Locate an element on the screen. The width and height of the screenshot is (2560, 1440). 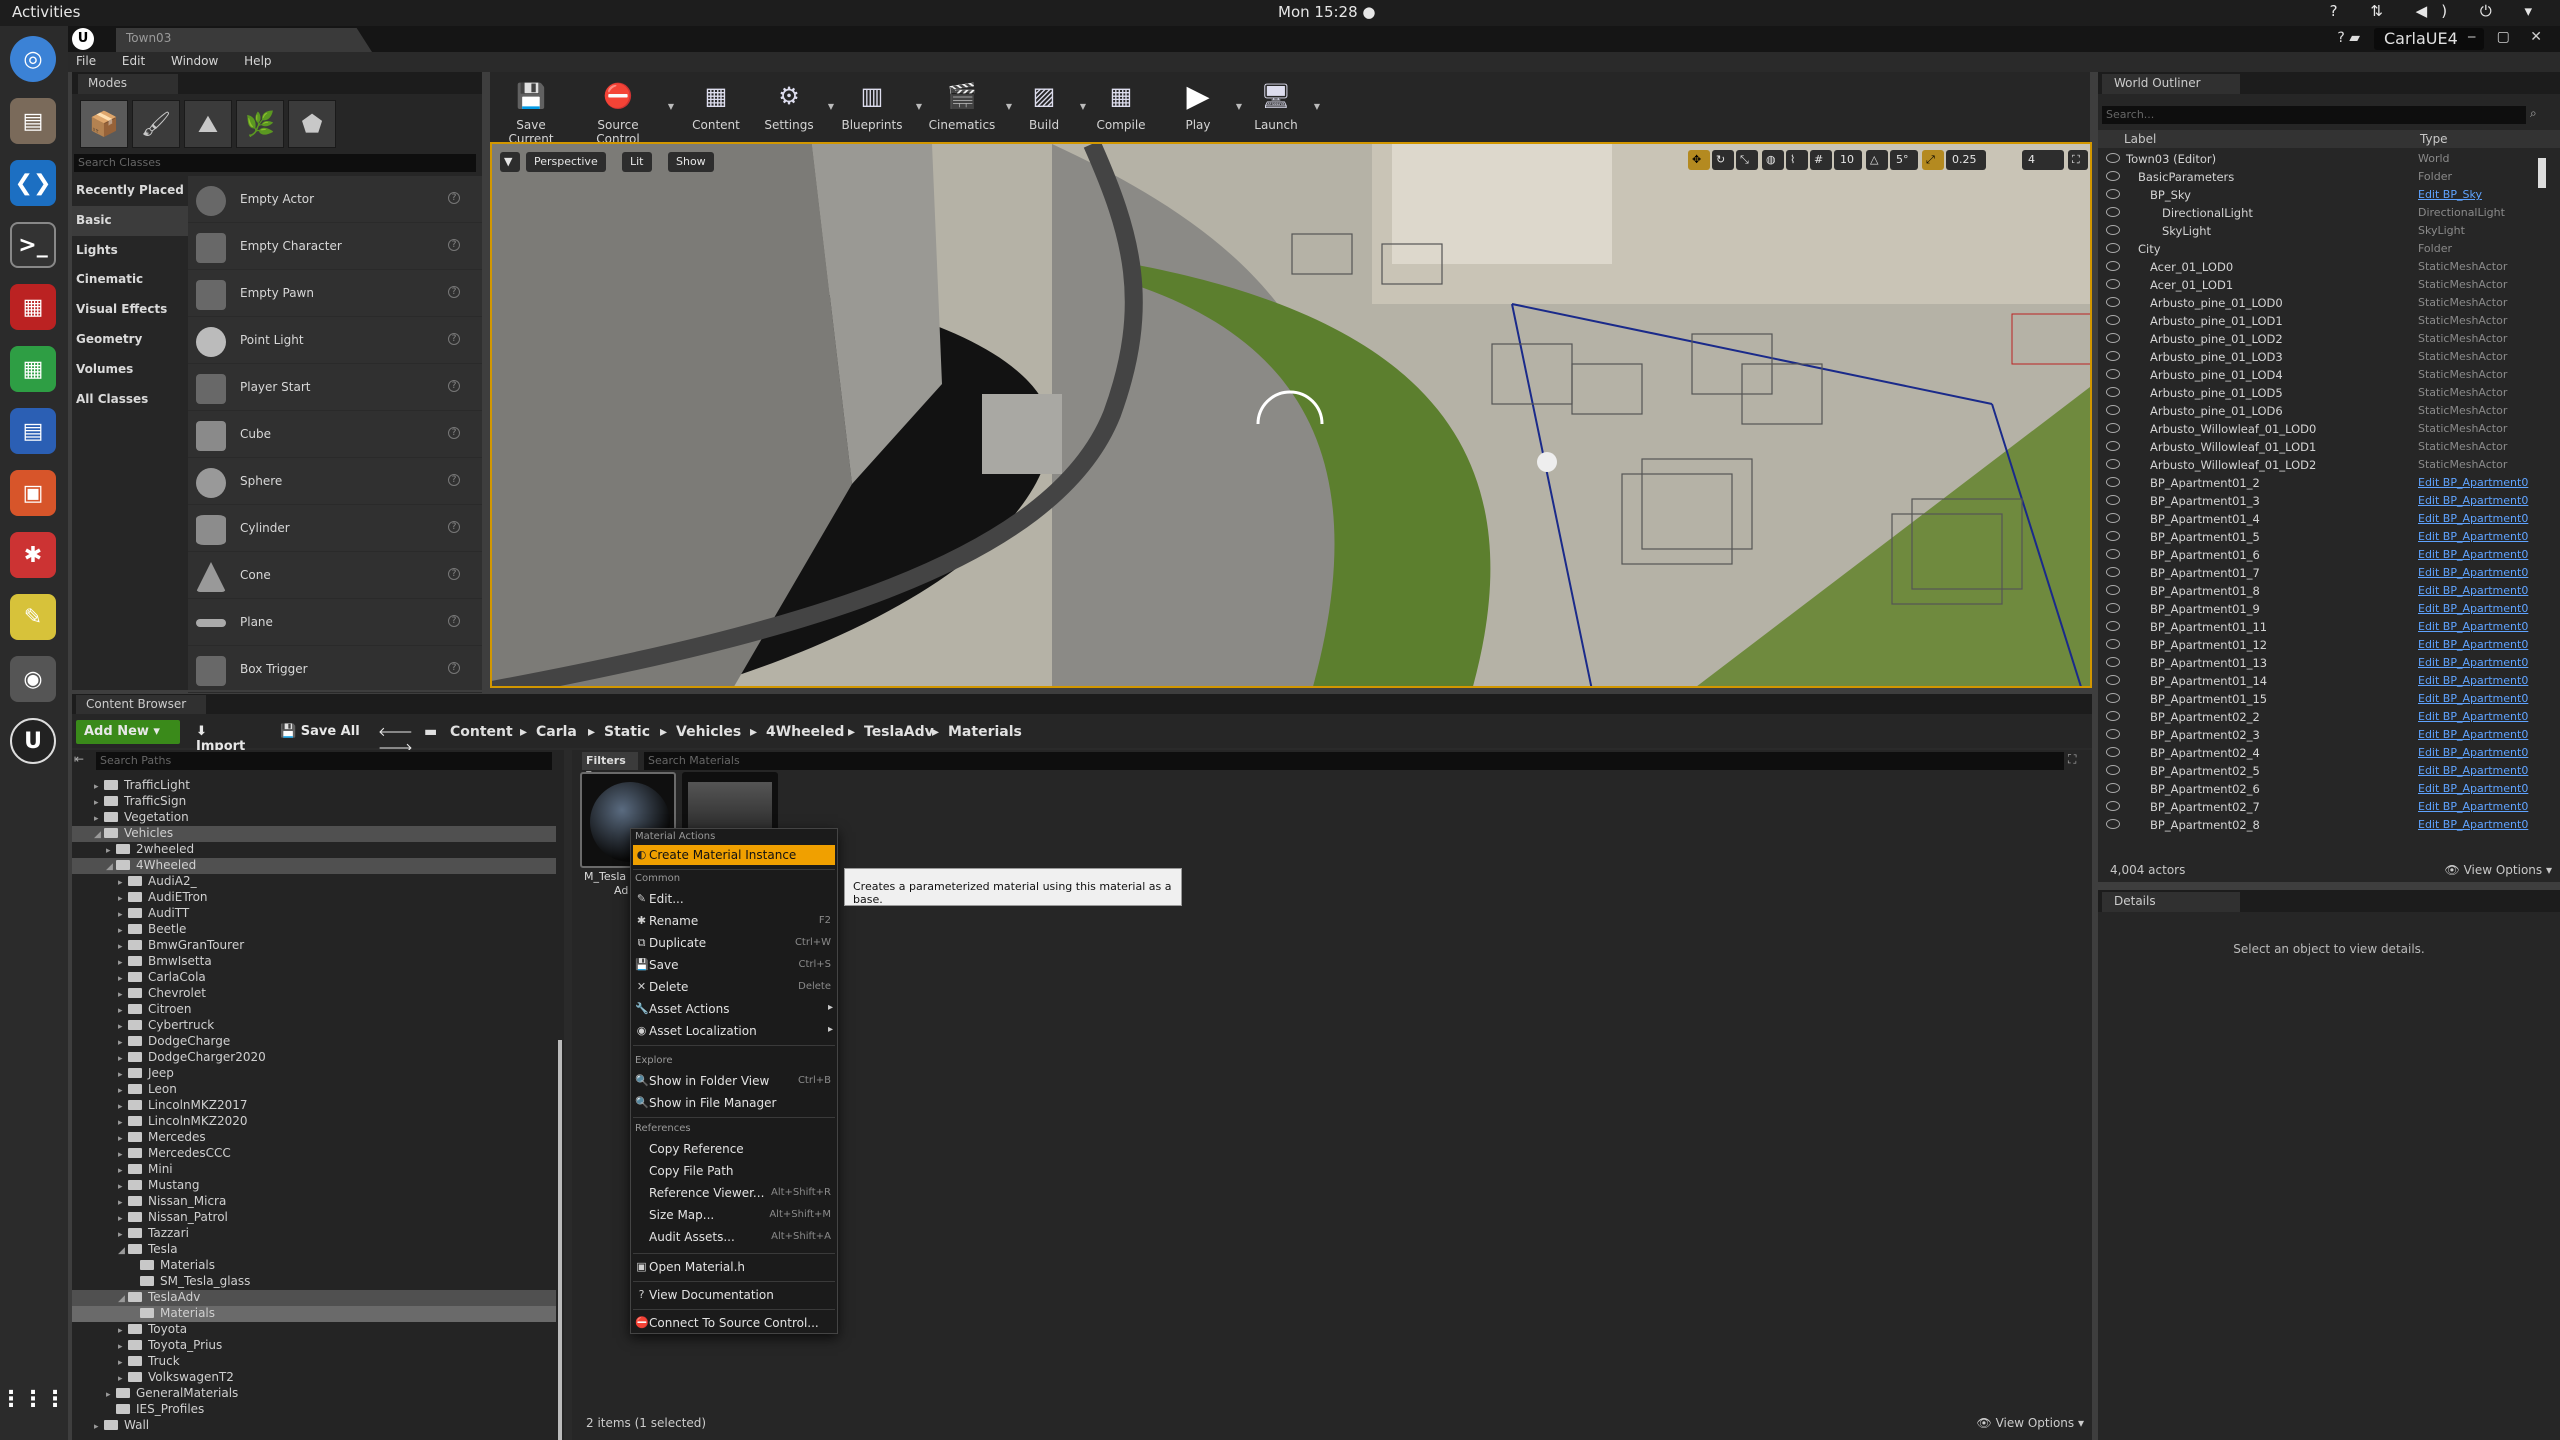
help-icon: ? ▰ is located at coordinates (2348, 38).